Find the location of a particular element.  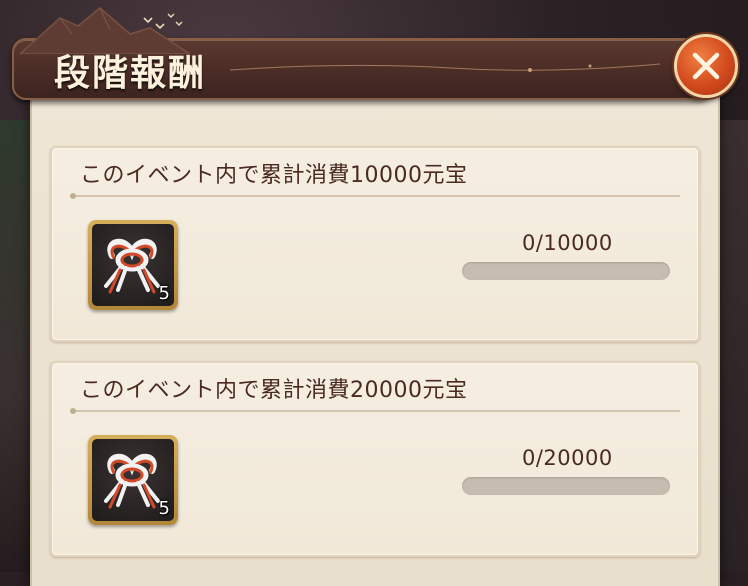

birds-decoration-icon is located at coordinates (163, 21).